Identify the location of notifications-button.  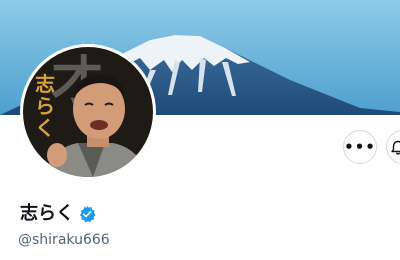
(393, 147).